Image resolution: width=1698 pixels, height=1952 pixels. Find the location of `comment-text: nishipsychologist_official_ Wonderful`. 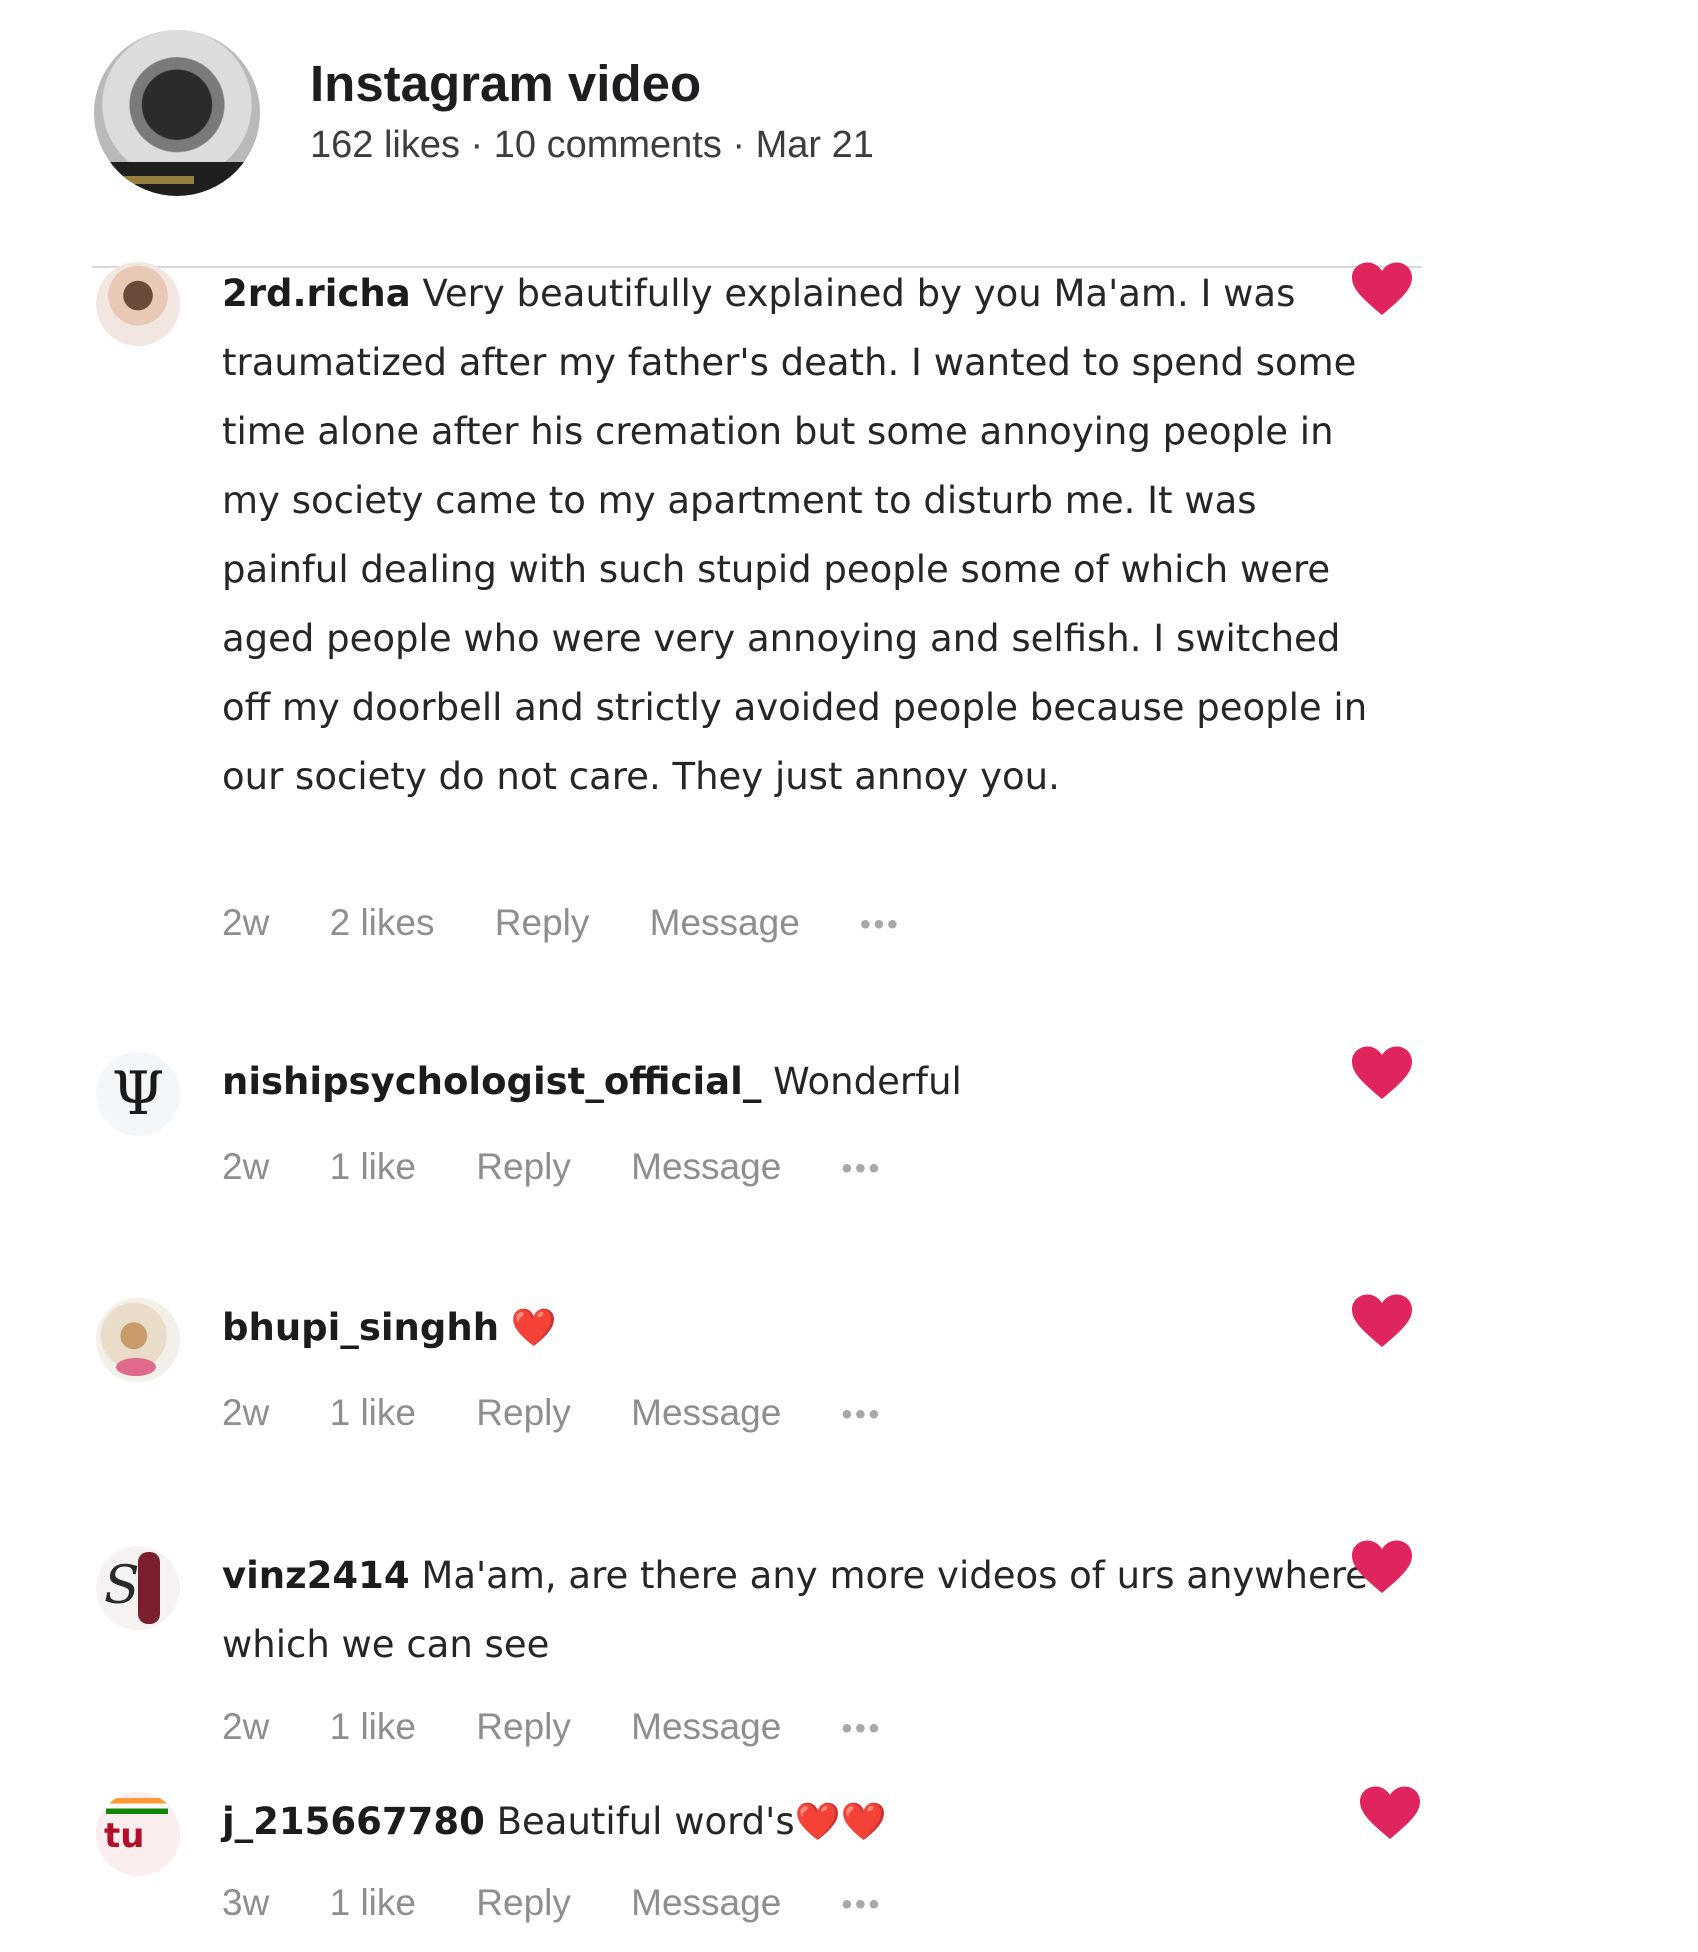

comment-text: nishipsychologist_official_ Wonderful is located at coordinates (797, 1081).